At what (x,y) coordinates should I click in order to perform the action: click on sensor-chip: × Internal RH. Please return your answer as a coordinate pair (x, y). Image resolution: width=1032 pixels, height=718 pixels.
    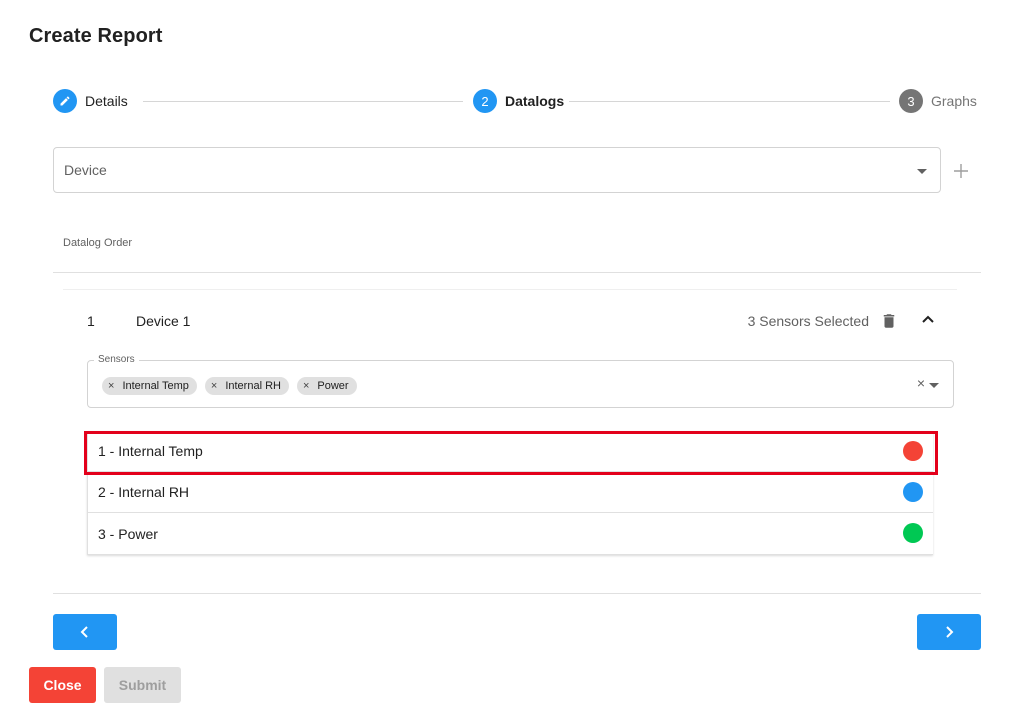
    Looking at the image, I should click on (246, 386).